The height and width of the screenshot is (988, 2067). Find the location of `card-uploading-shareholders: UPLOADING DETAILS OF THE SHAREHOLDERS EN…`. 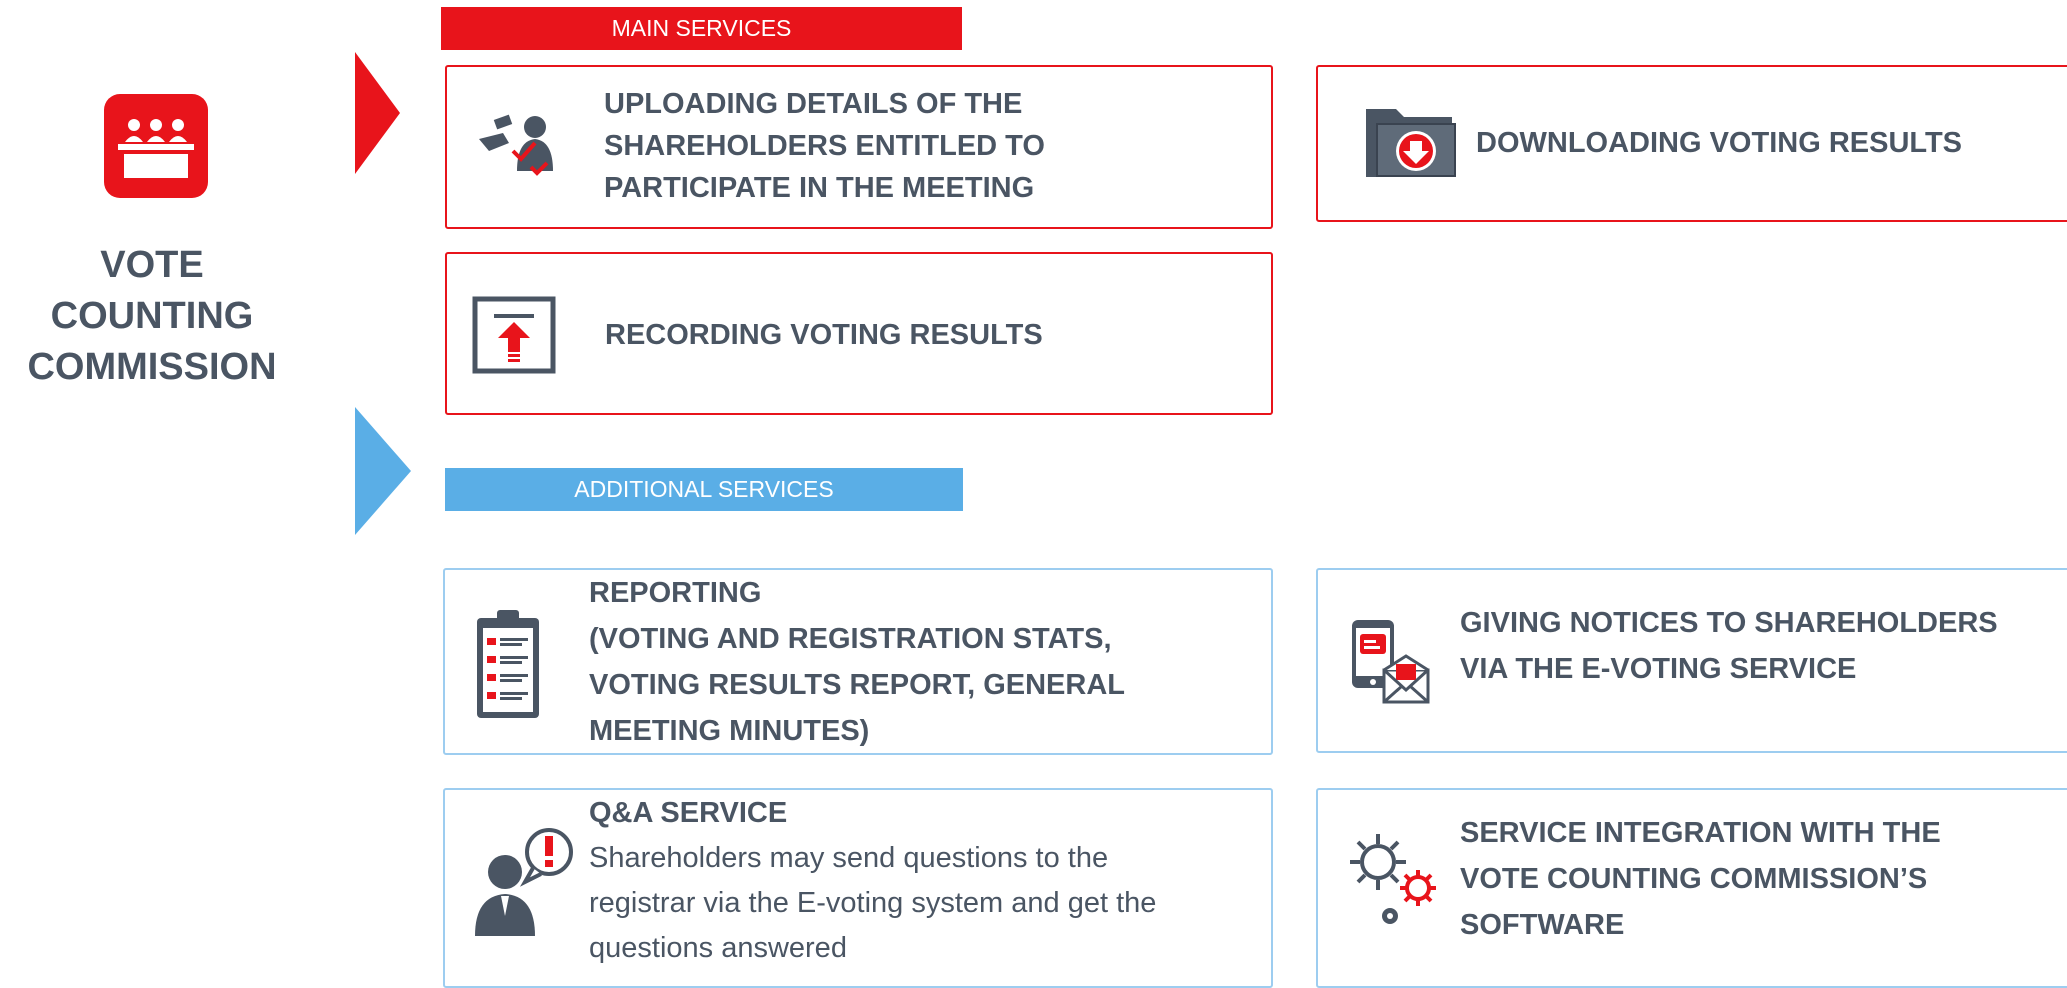

card-uploading-shareholders: UPLOADING DETAILS OF THE SHAREHOLDERS EN… is located at coordinates (859, 147).